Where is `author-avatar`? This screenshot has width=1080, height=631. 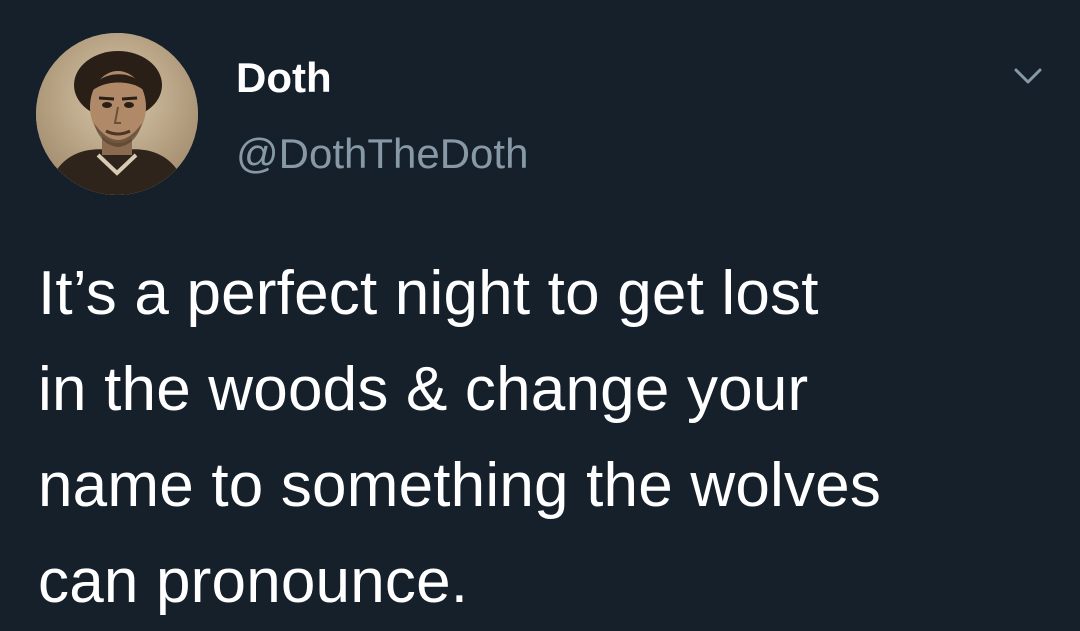
author-avatar is located at coordinates (117, 114).